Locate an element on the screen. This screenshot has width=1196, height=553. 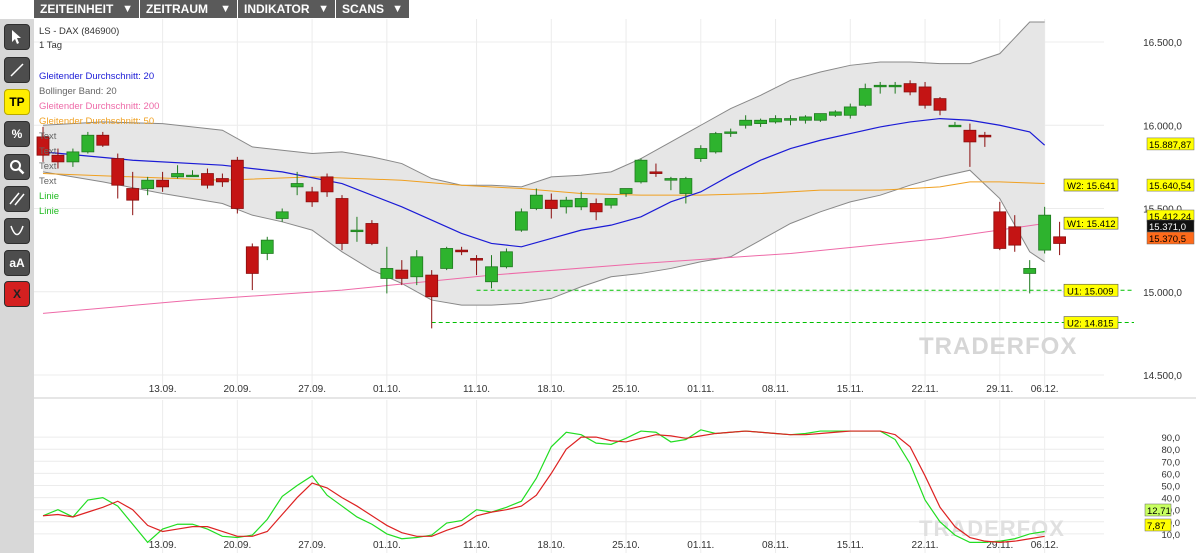
zoom-tool is located at coordinates (17, 167).